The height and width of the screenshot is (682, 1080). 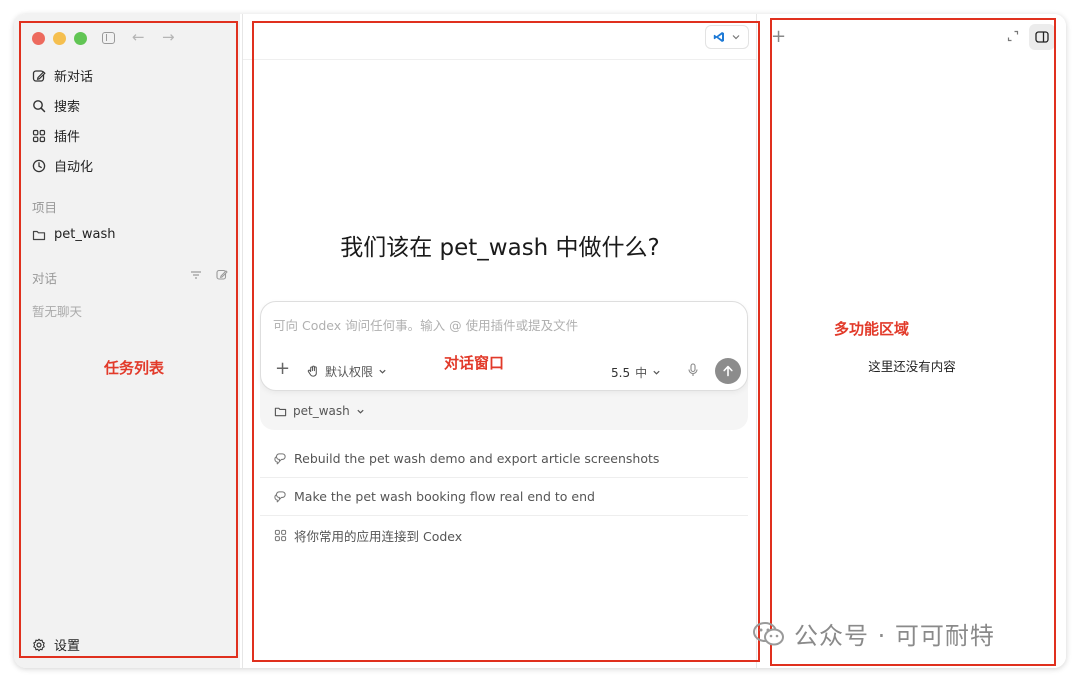 What do you see at coordinates (45, 278) in the screenshot?
I see `conversations-section-label: 对话` at bounding box center [45, 278].